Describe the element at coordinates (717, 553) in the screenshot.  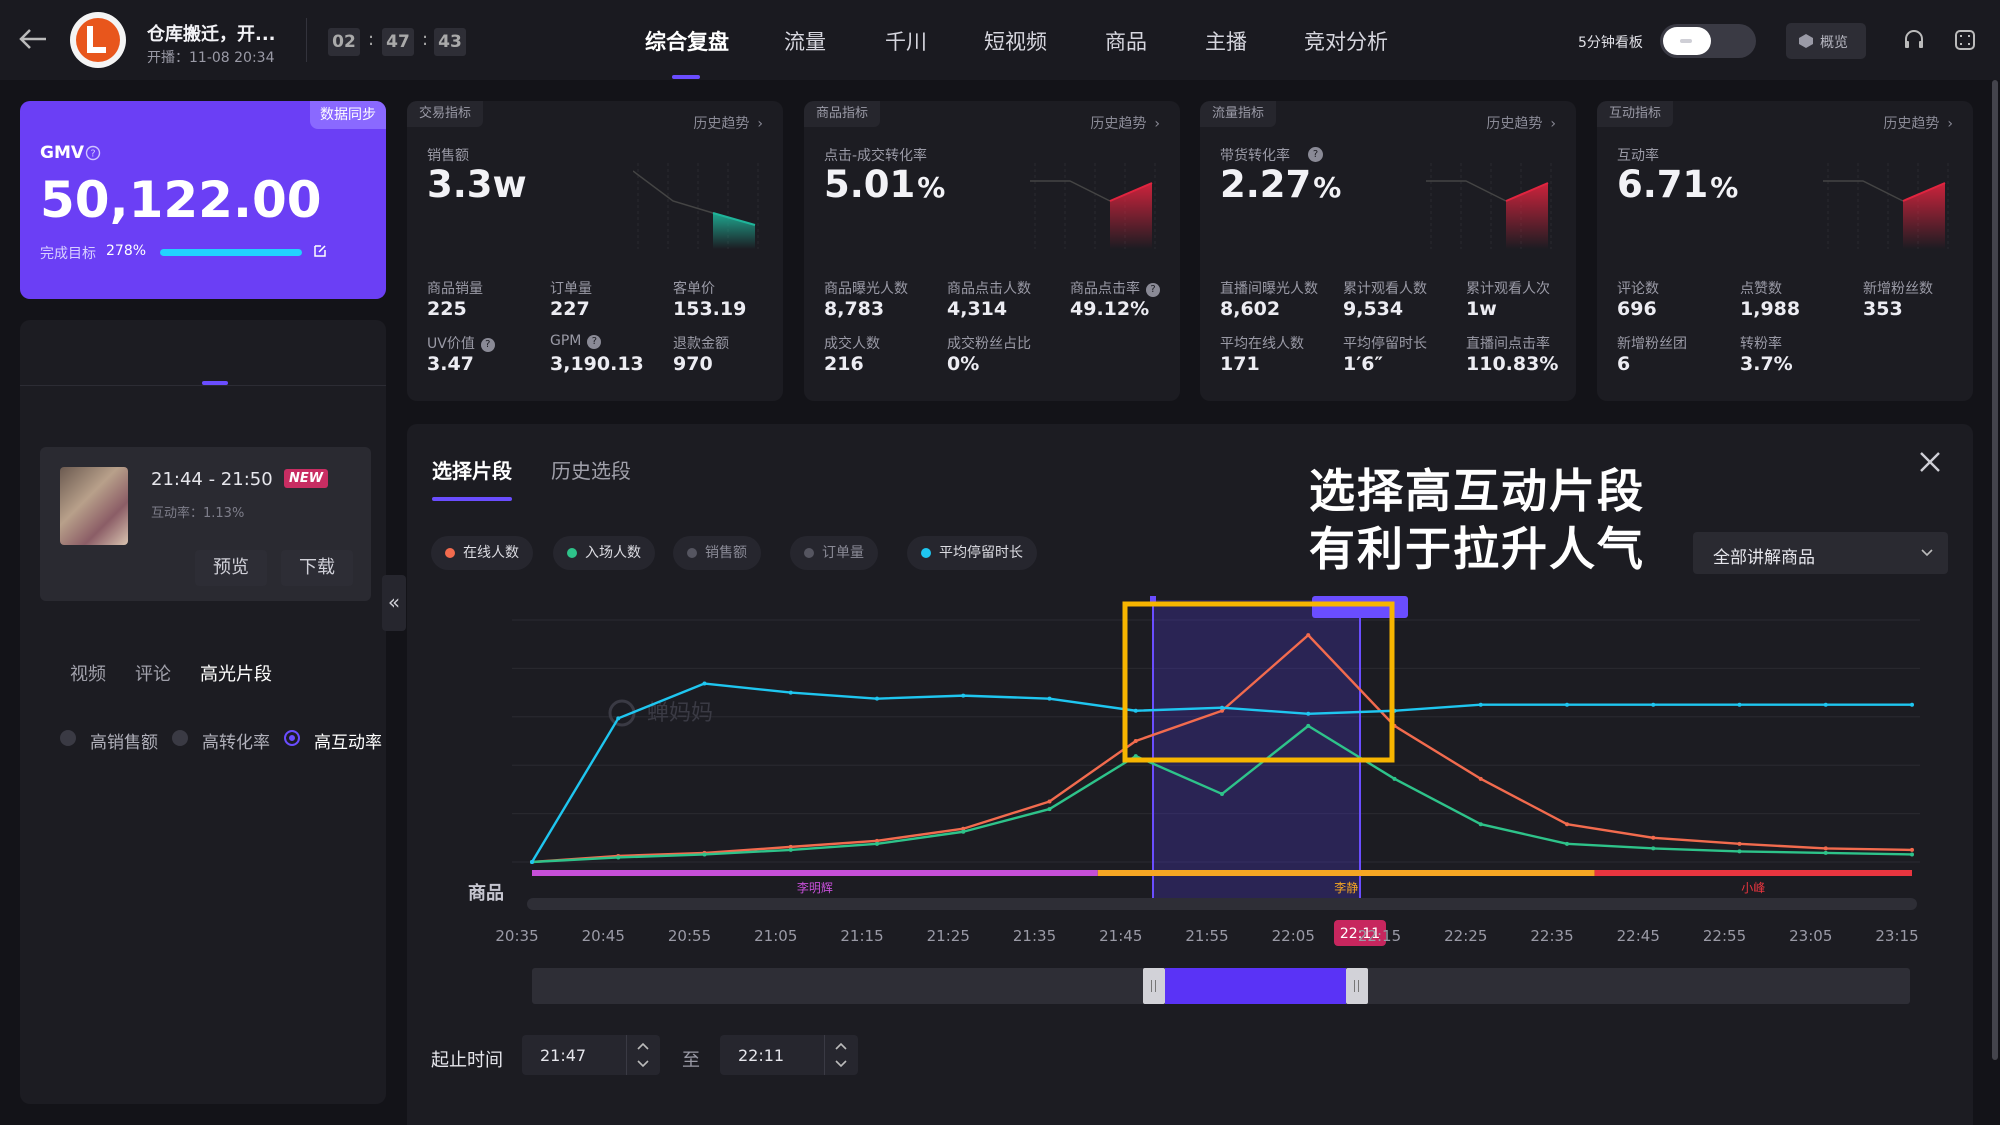
I see `legend-item: 销售额` at that location.